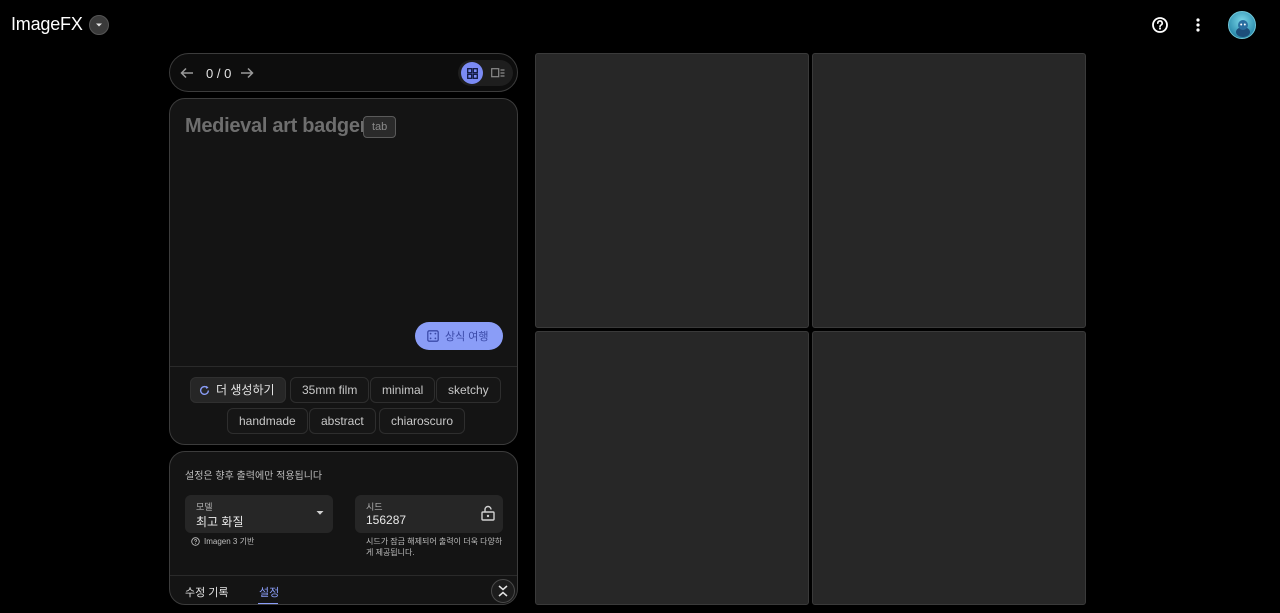 The height and width of the screenshot is (613, 1280). Describe the element at coordinates (488, 513) in the screenshot. I see `lock-open-icon` at that location.